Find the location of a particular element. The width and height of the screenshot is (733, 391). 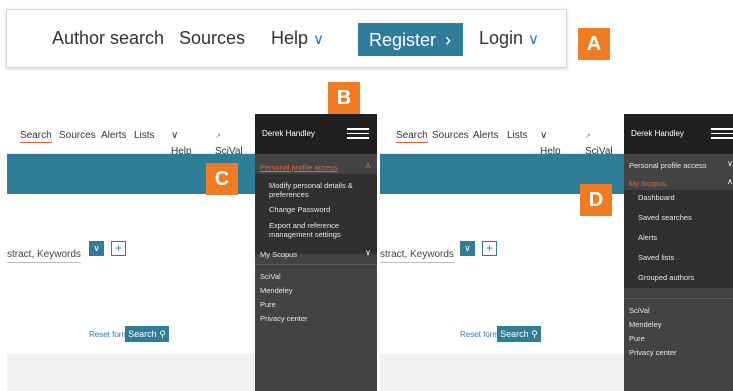

drawer-saved-lists: Saved lists is located at coordinates (656, 257).